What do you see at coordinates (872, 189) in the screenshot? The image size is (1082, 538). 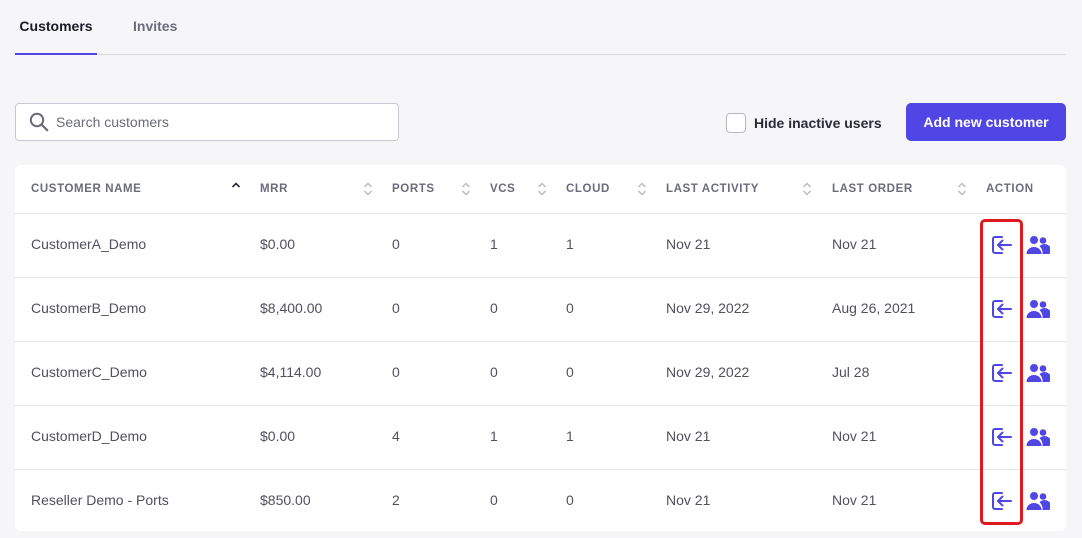 I see `column-header-last-order: LAST ORDER` at bounding box center [872, 189].